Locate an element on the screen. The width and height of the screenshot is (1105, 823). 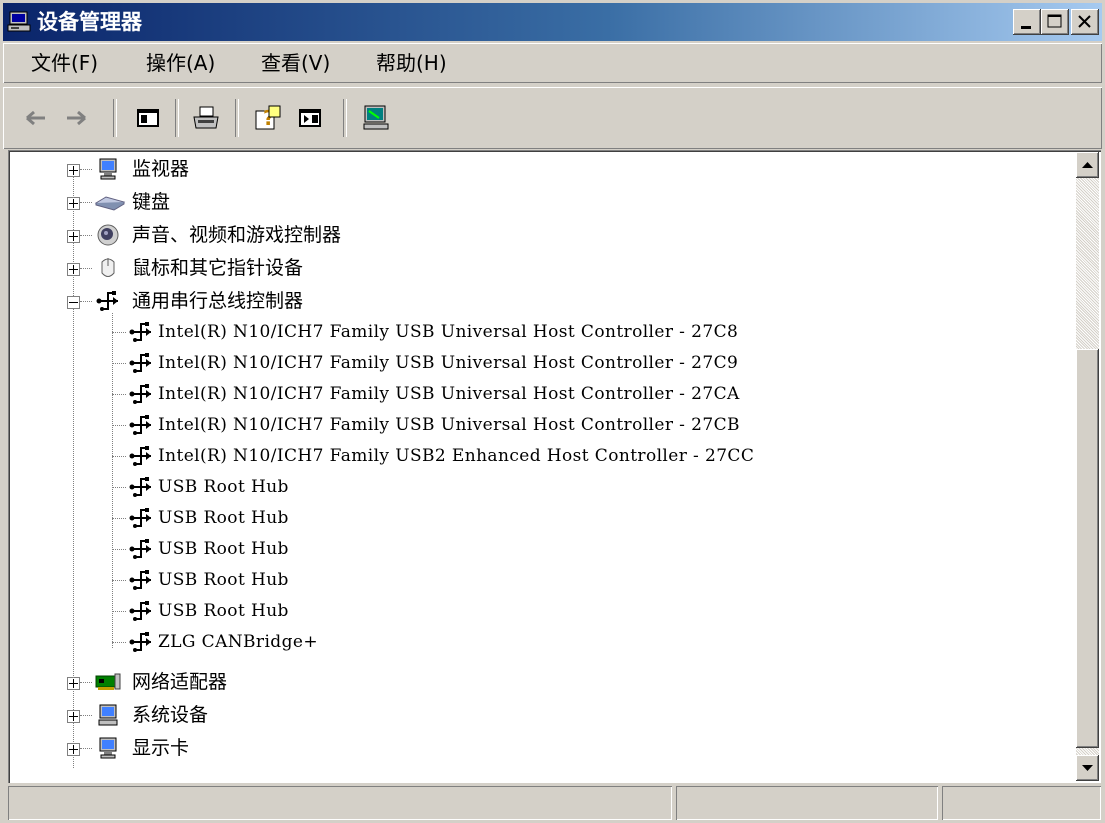
menu-action: 操作(A) is located at coordinates (180, 63).